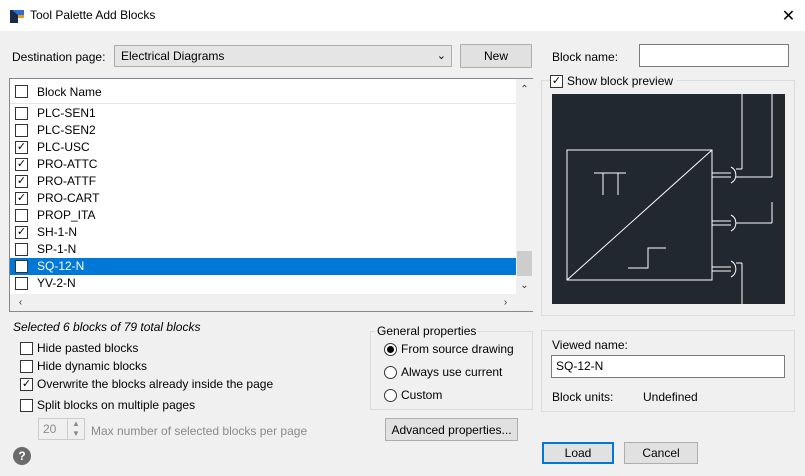 The width and height of the screenshot is (805, 476). Describe the element at coordinates (524, 89) in the screenshot. I see `scroll-up-icon: ⌃` at that location.